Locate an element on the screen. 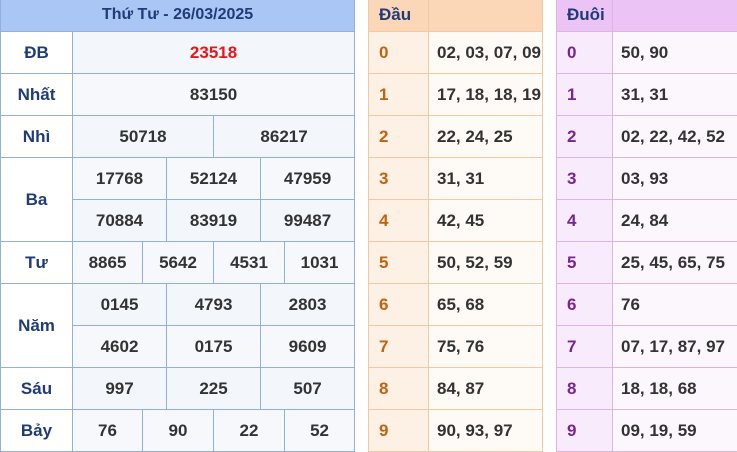  prize-row-nam: Năm 0145 4793 2803 is located at coordinates (178, 305).